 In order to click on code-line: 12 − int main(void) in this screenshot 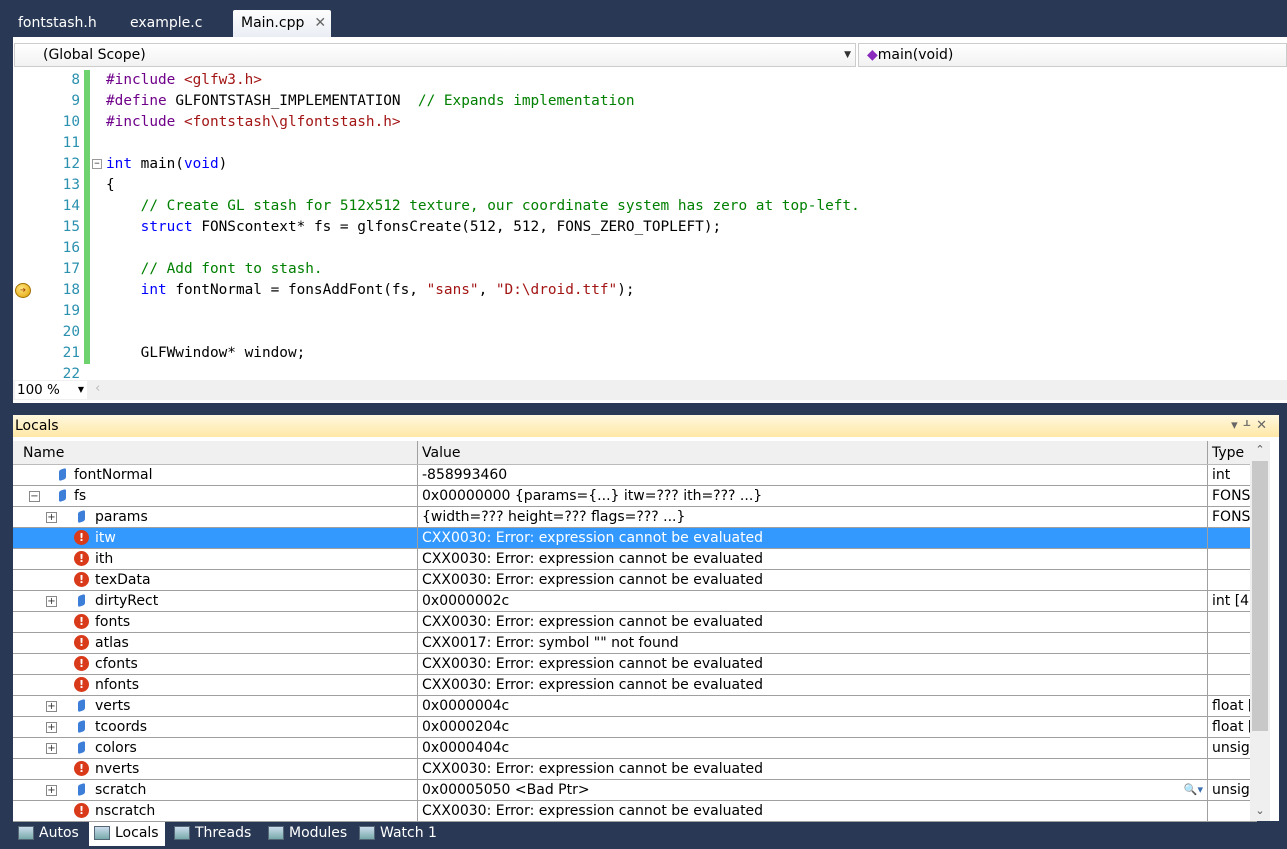, I will do `click(650, 164)`.